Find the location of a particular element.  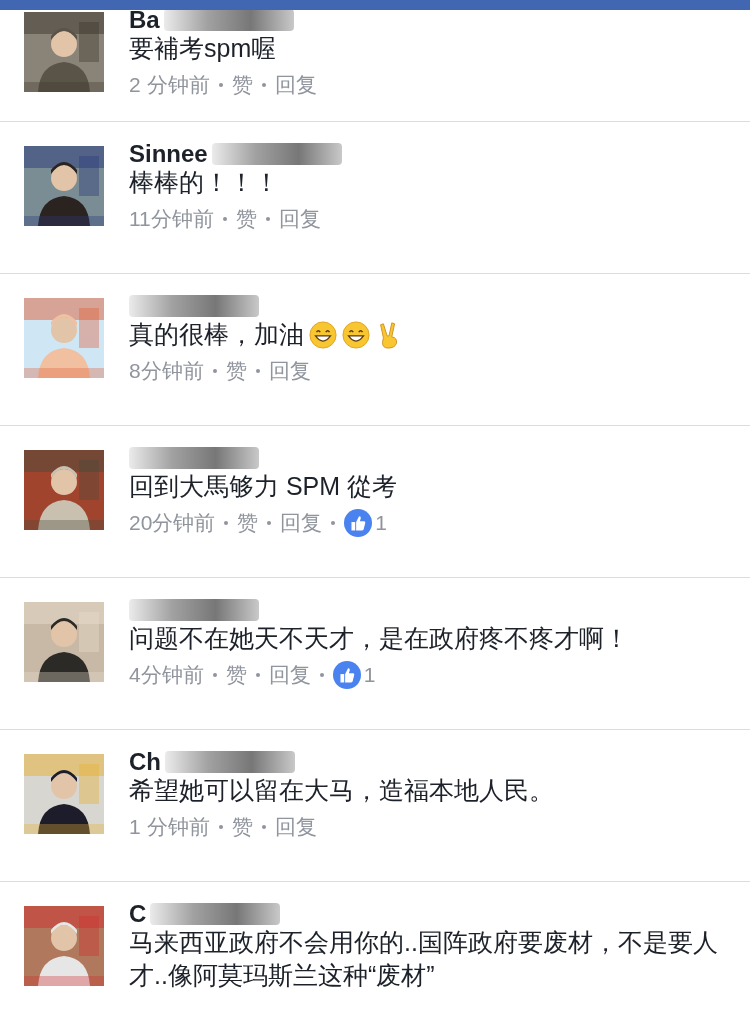

comment-text: 问题不在她天不天才，是在政府疼不疼才啊！ is located at coordinates (379, 638).